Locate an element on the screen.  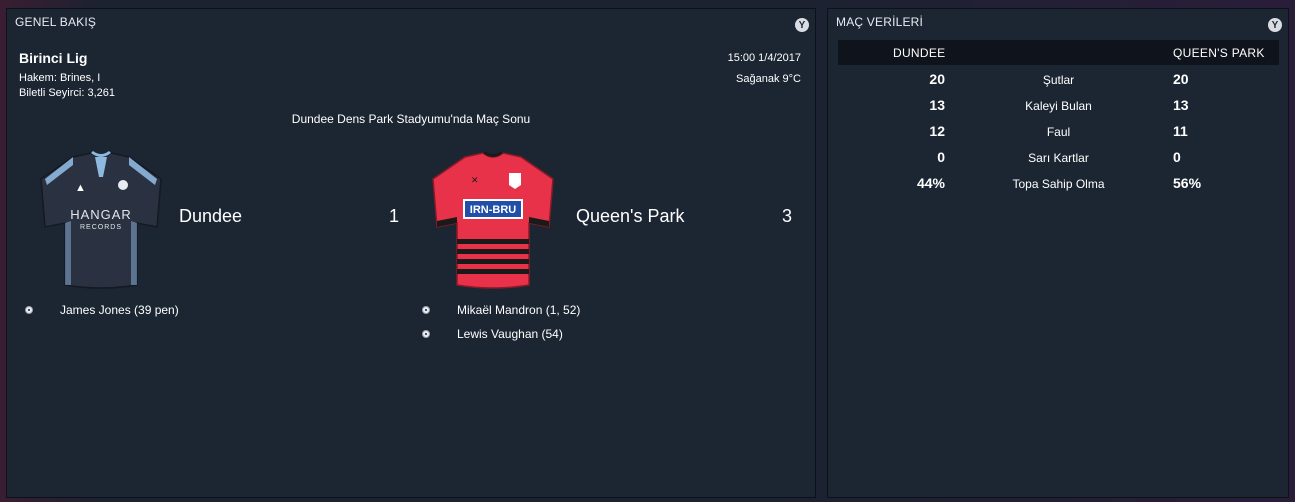
stats-home-label: DUNDEE is located at coordinates (919, 53).